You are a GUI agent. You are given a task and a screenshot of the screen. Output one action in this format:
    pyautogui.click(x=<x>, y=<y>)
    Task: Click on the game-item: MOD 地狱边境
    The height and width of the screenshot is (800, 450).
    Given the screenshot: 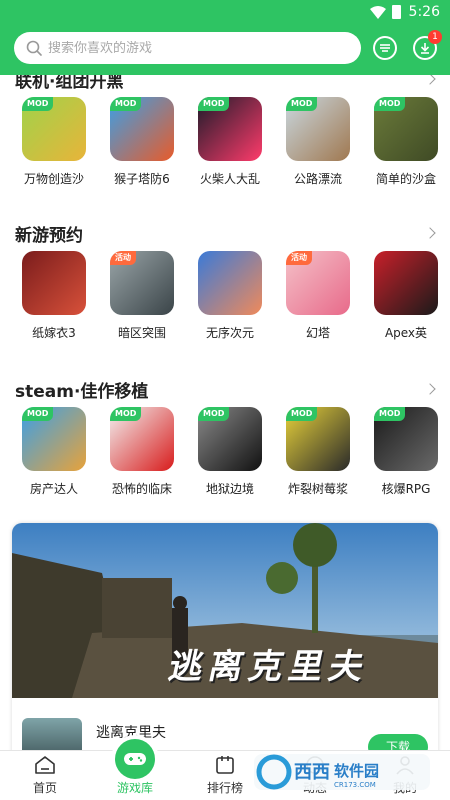 What is the action you would take?
    pyautogui.click(x=230, y=452)
    